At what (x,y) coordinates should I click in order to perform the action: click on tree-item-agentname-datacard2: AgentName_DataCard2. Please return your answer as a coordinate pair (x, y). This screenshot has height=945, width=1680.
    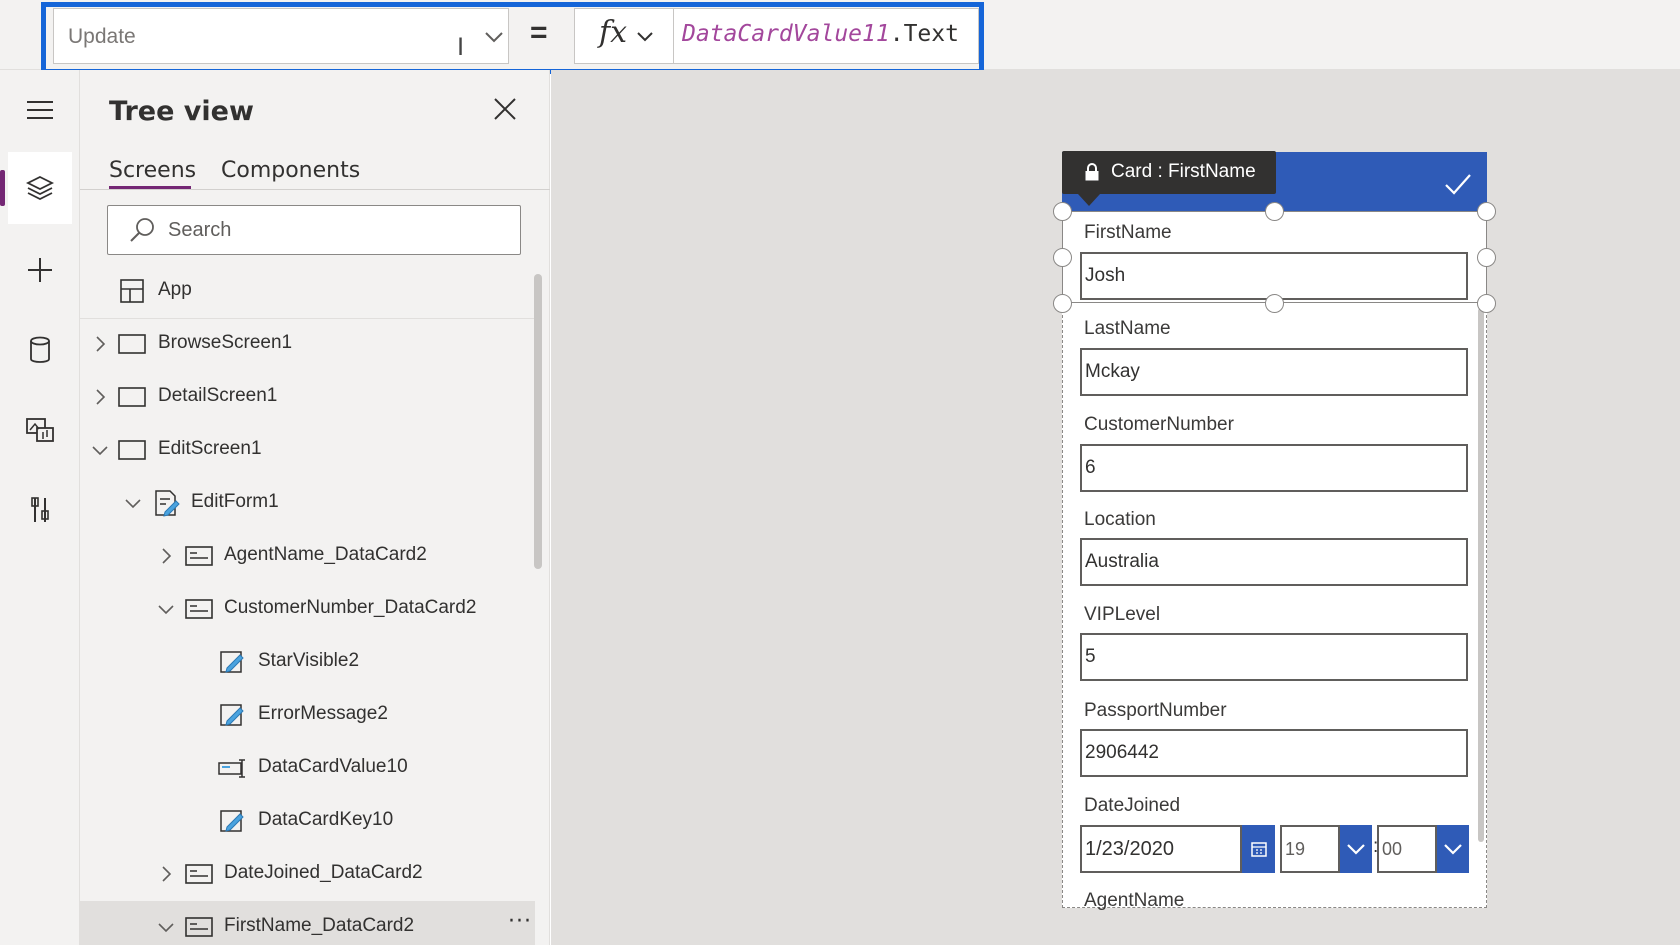
    Looking at the image, I should click on (307, 556).